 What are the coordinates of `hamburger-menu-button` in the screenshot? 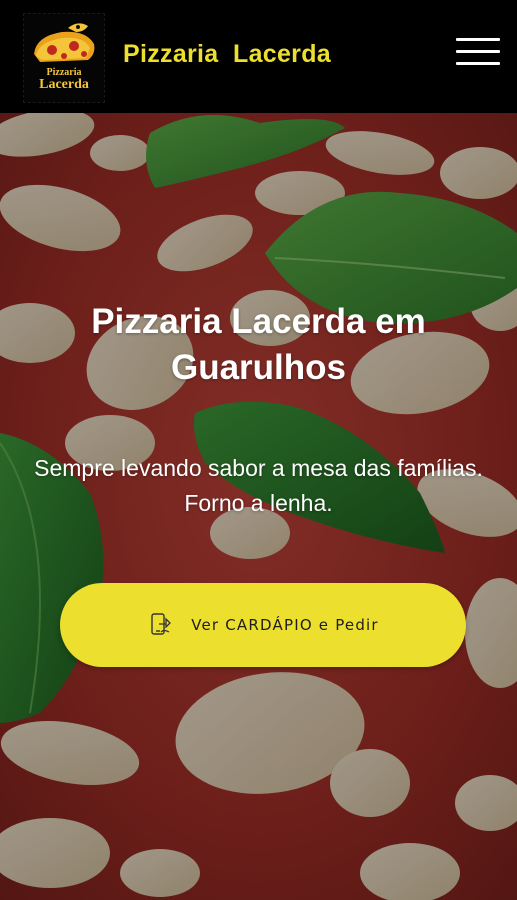 It's located at (479, 52).